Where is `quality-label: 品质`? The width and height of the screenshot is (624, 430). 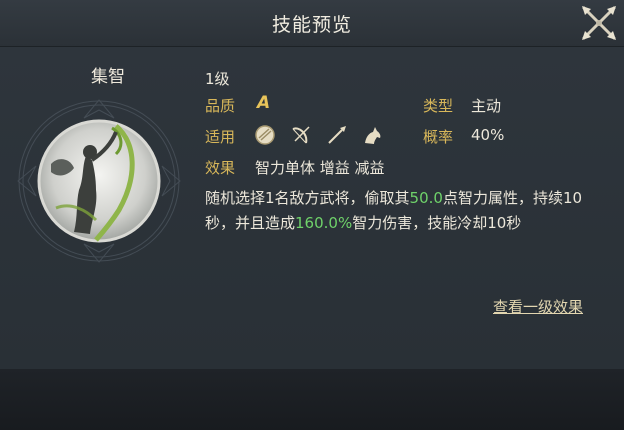 quality-label: 品质 is located at coordinates (220, 106).